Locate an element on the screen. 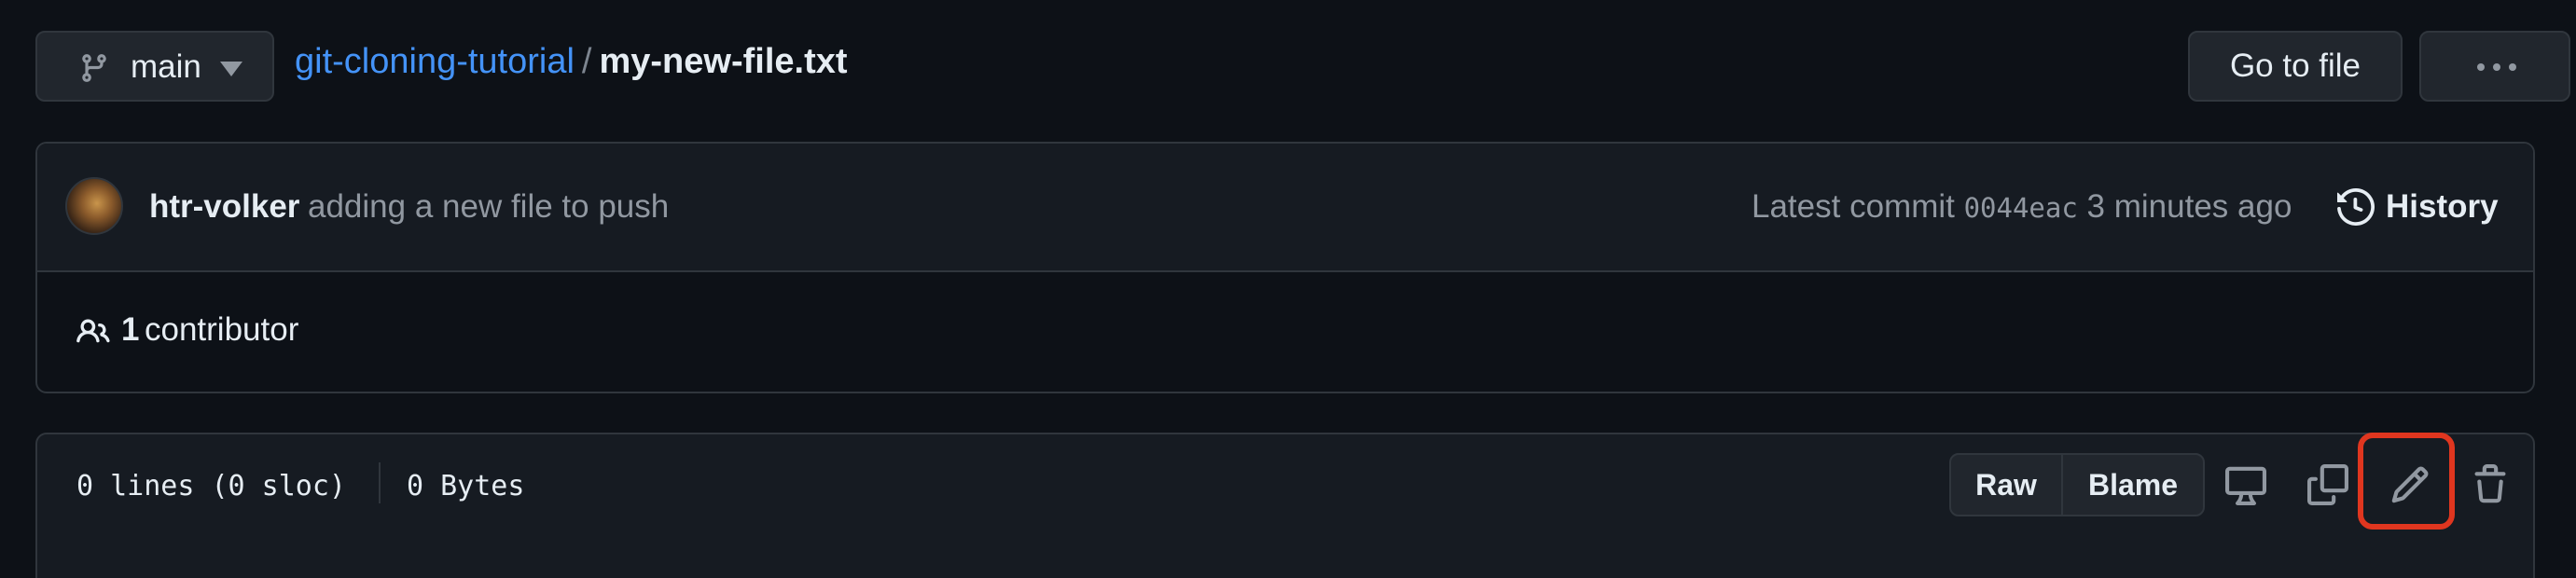  history-link: History is located at coordinates (2418, 207).